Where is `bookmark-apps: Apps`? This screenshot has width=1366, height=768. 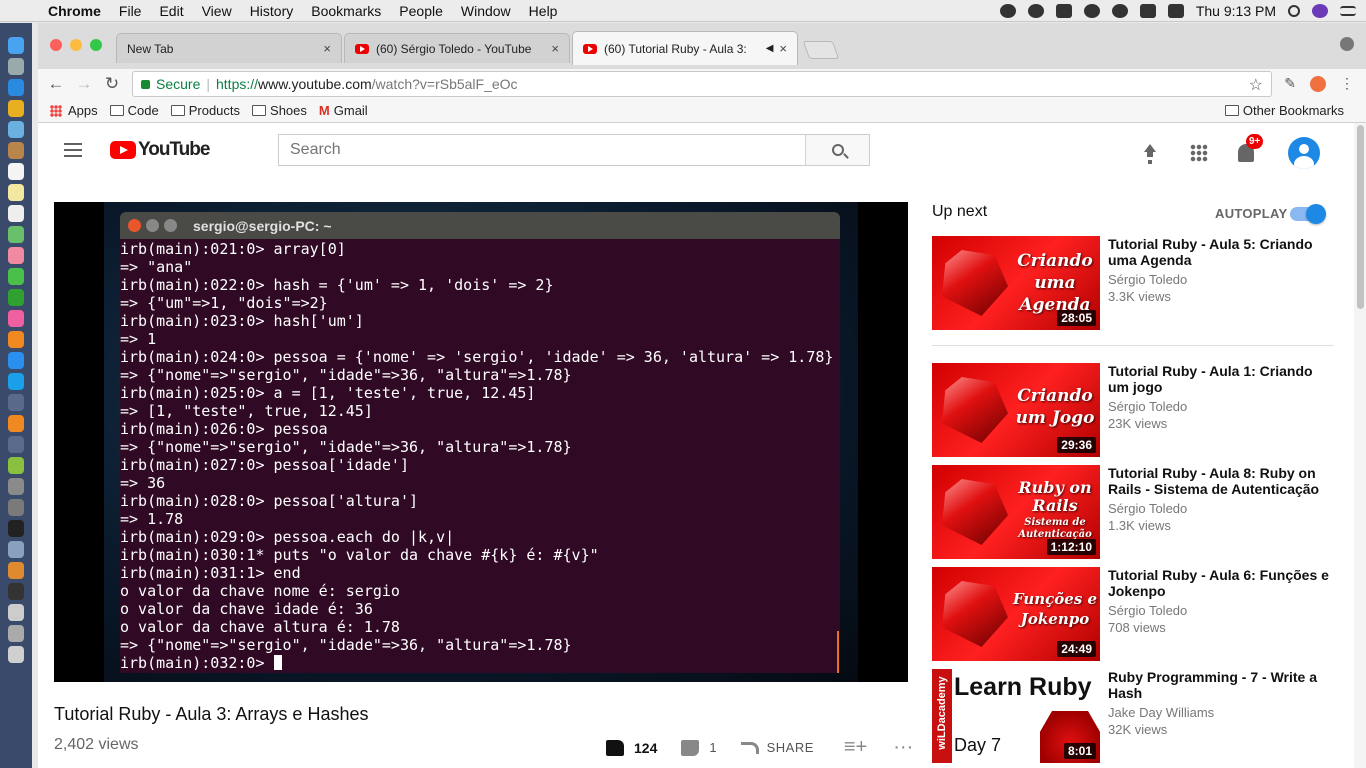 bookmark-apps: Apps is located at coordinates (74, 110).